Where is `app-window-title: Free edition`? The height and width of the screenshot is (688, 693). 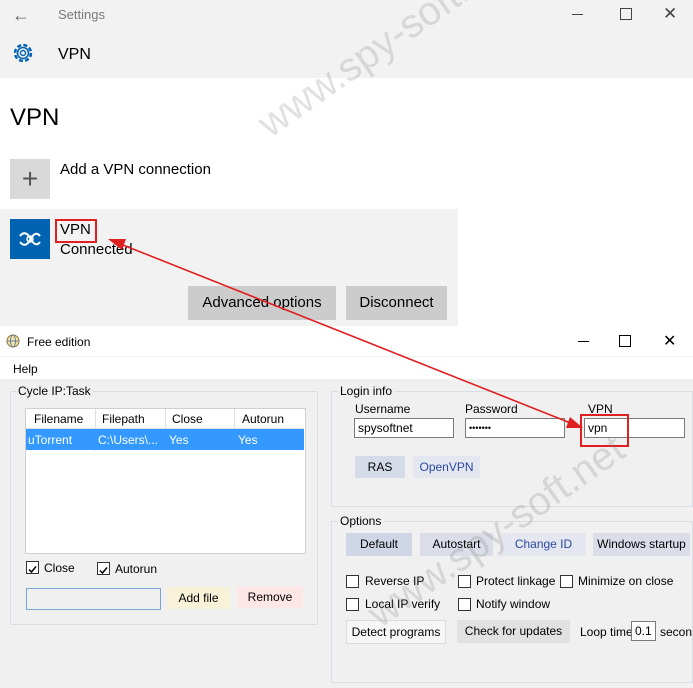
app-window-title: Free edition is located at coordinates (59, 342).